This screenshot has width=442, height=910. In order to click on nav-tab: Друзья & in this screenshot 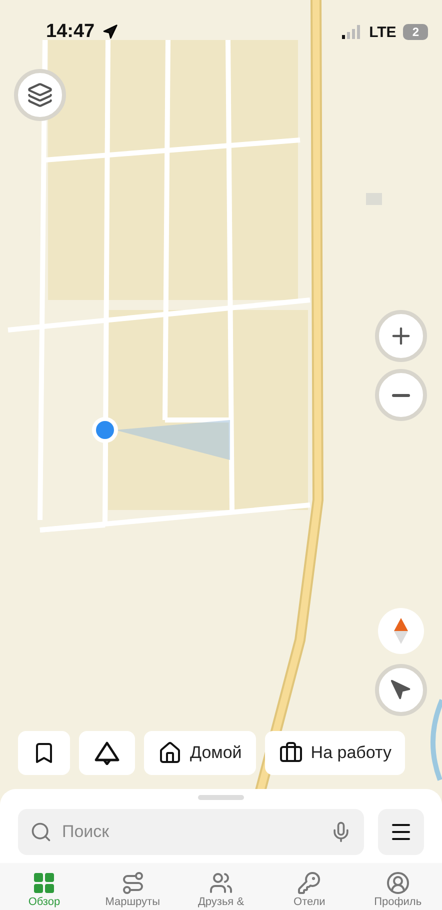, I will do `click(221, 889)`.